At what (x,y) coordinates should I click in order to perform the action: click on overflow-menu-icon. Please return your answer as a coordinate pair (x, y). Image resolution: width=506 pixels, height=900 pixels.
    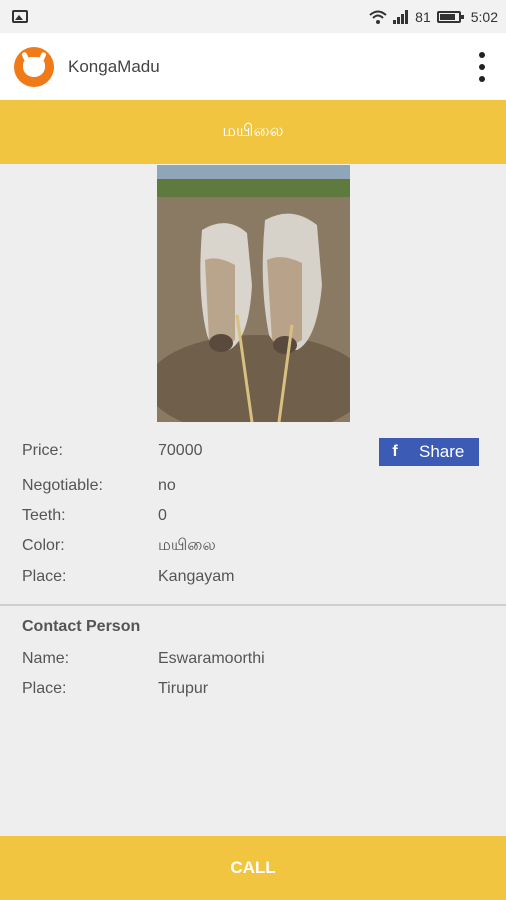
    Looking at the image, I should click on (482, 67).